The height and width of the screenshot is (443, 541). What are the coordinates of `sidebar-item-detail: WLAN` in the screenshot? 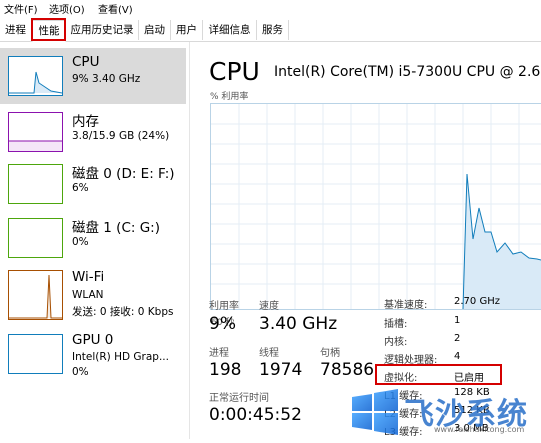 It's located at (88, 295).